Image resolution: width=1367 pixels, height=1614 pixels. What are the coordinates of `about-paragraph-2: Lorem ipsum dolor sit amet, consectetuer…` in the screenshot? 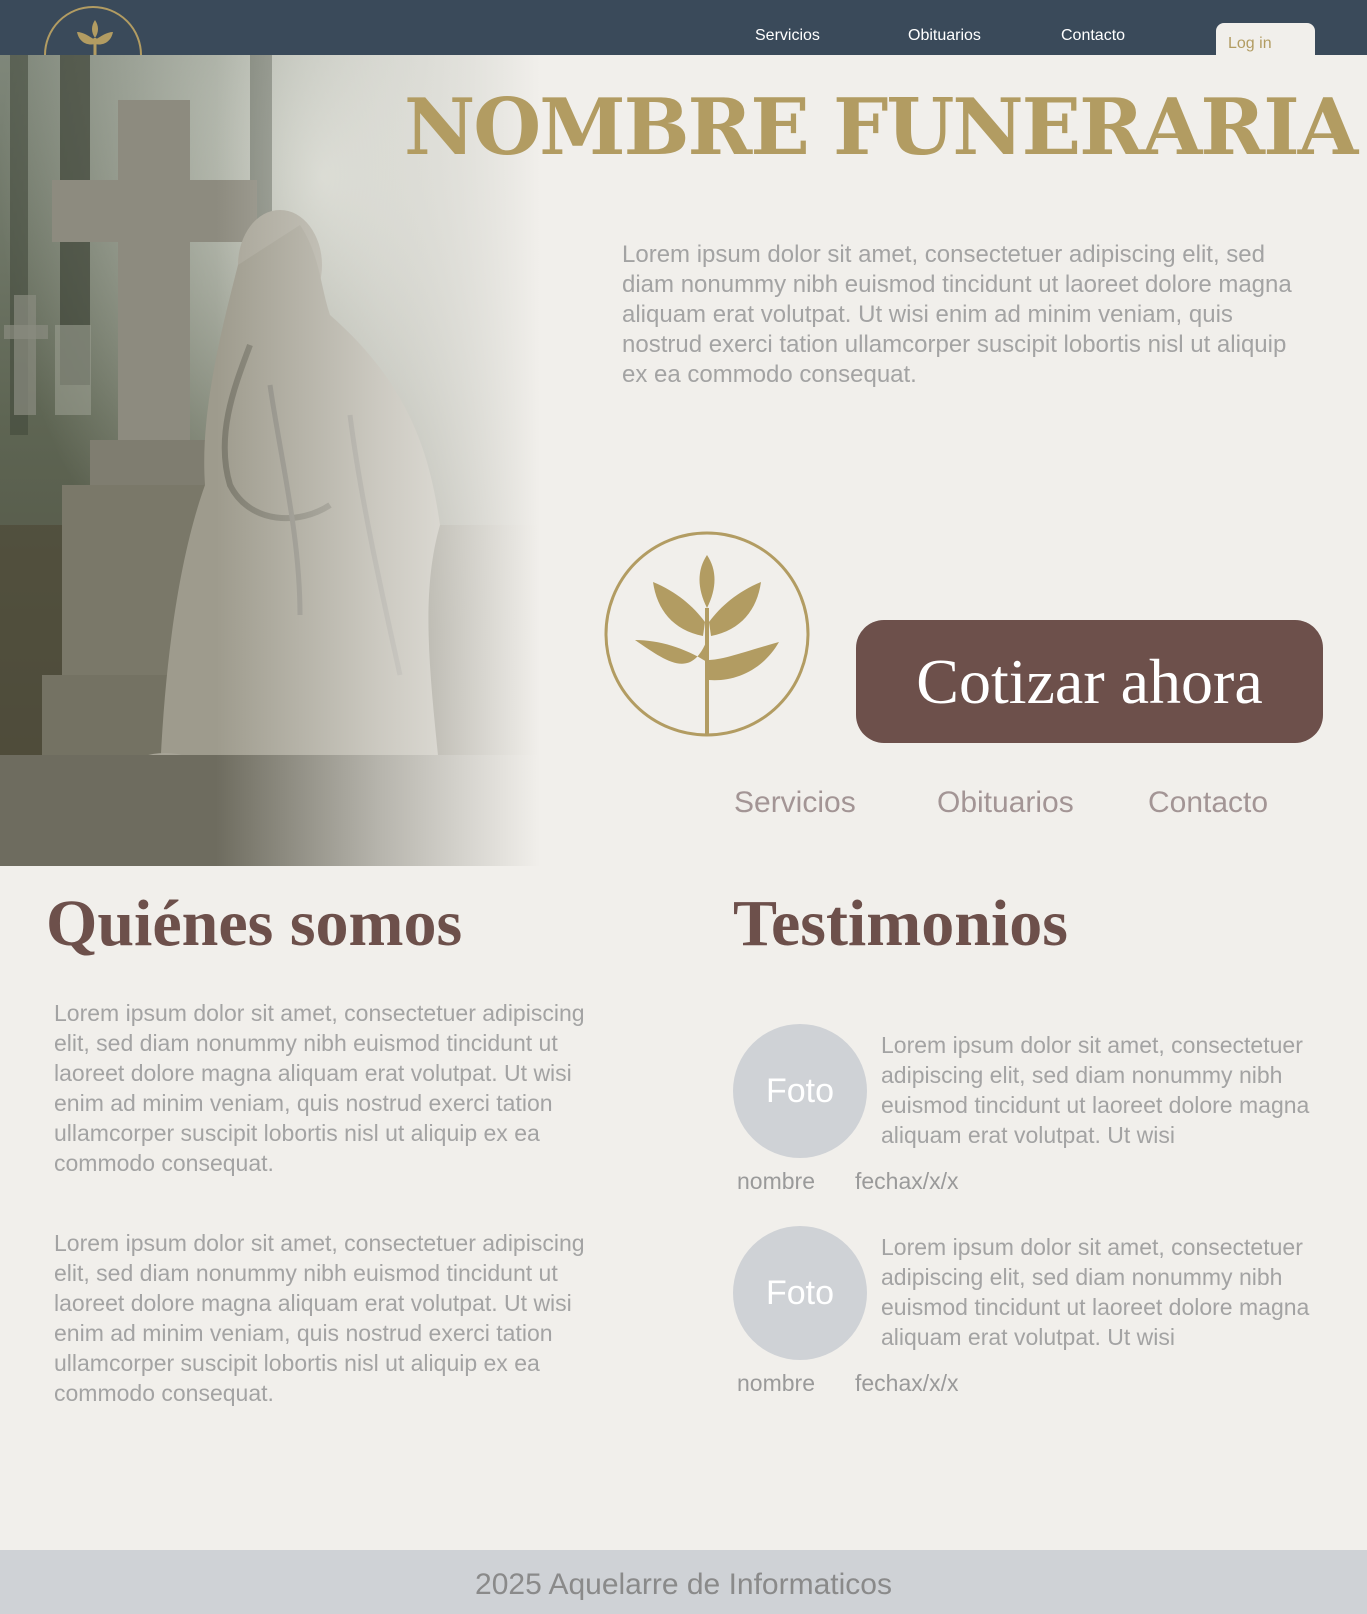 It's located at (319, 1318).